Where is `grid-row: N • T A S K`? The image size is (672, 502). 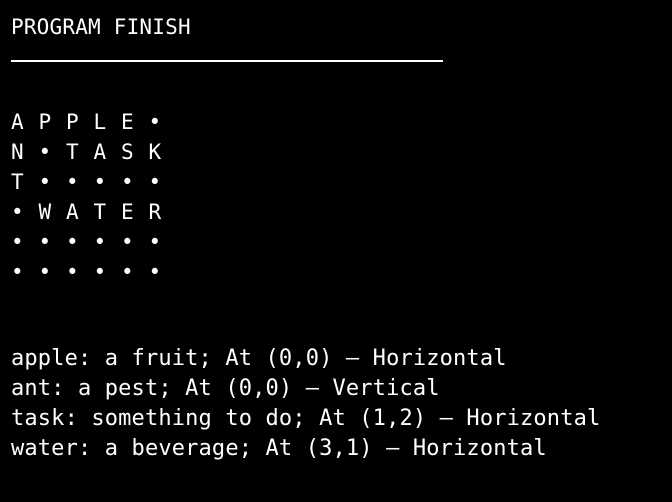
grid-row: N • T A S K is located at coordinates (93, 152).